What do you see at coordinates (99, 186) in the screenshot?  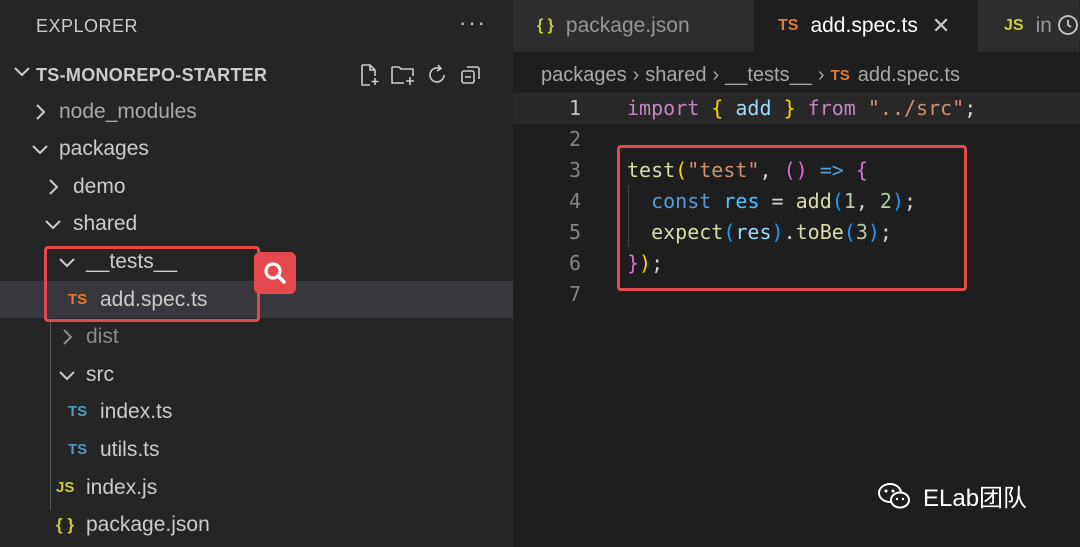 I see `tree-item-label: demo` at bounding box center [99, 186].